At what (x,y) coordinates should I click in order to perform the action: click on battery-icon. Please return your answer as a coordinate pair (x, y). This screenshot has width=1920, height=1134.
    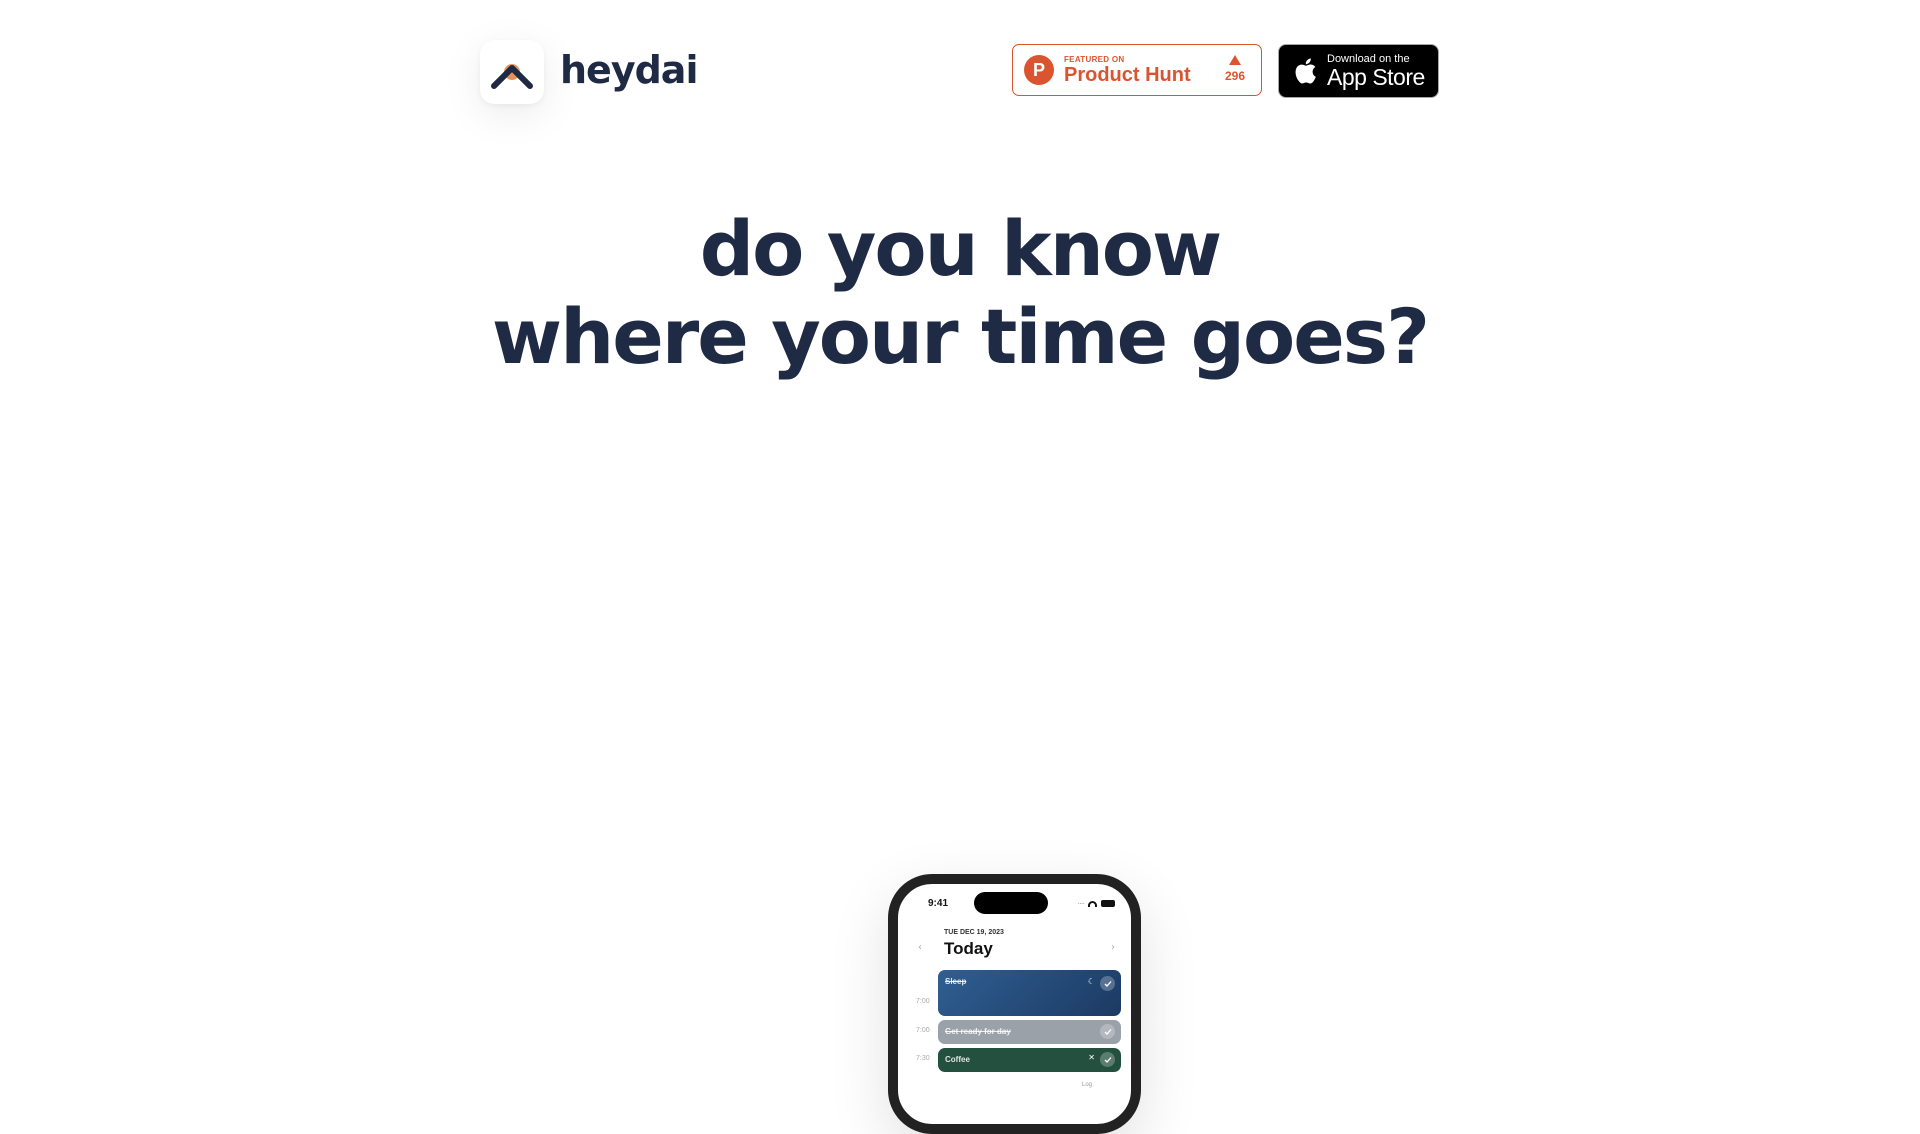
    Looking at the image, I should click on (1108, 903).